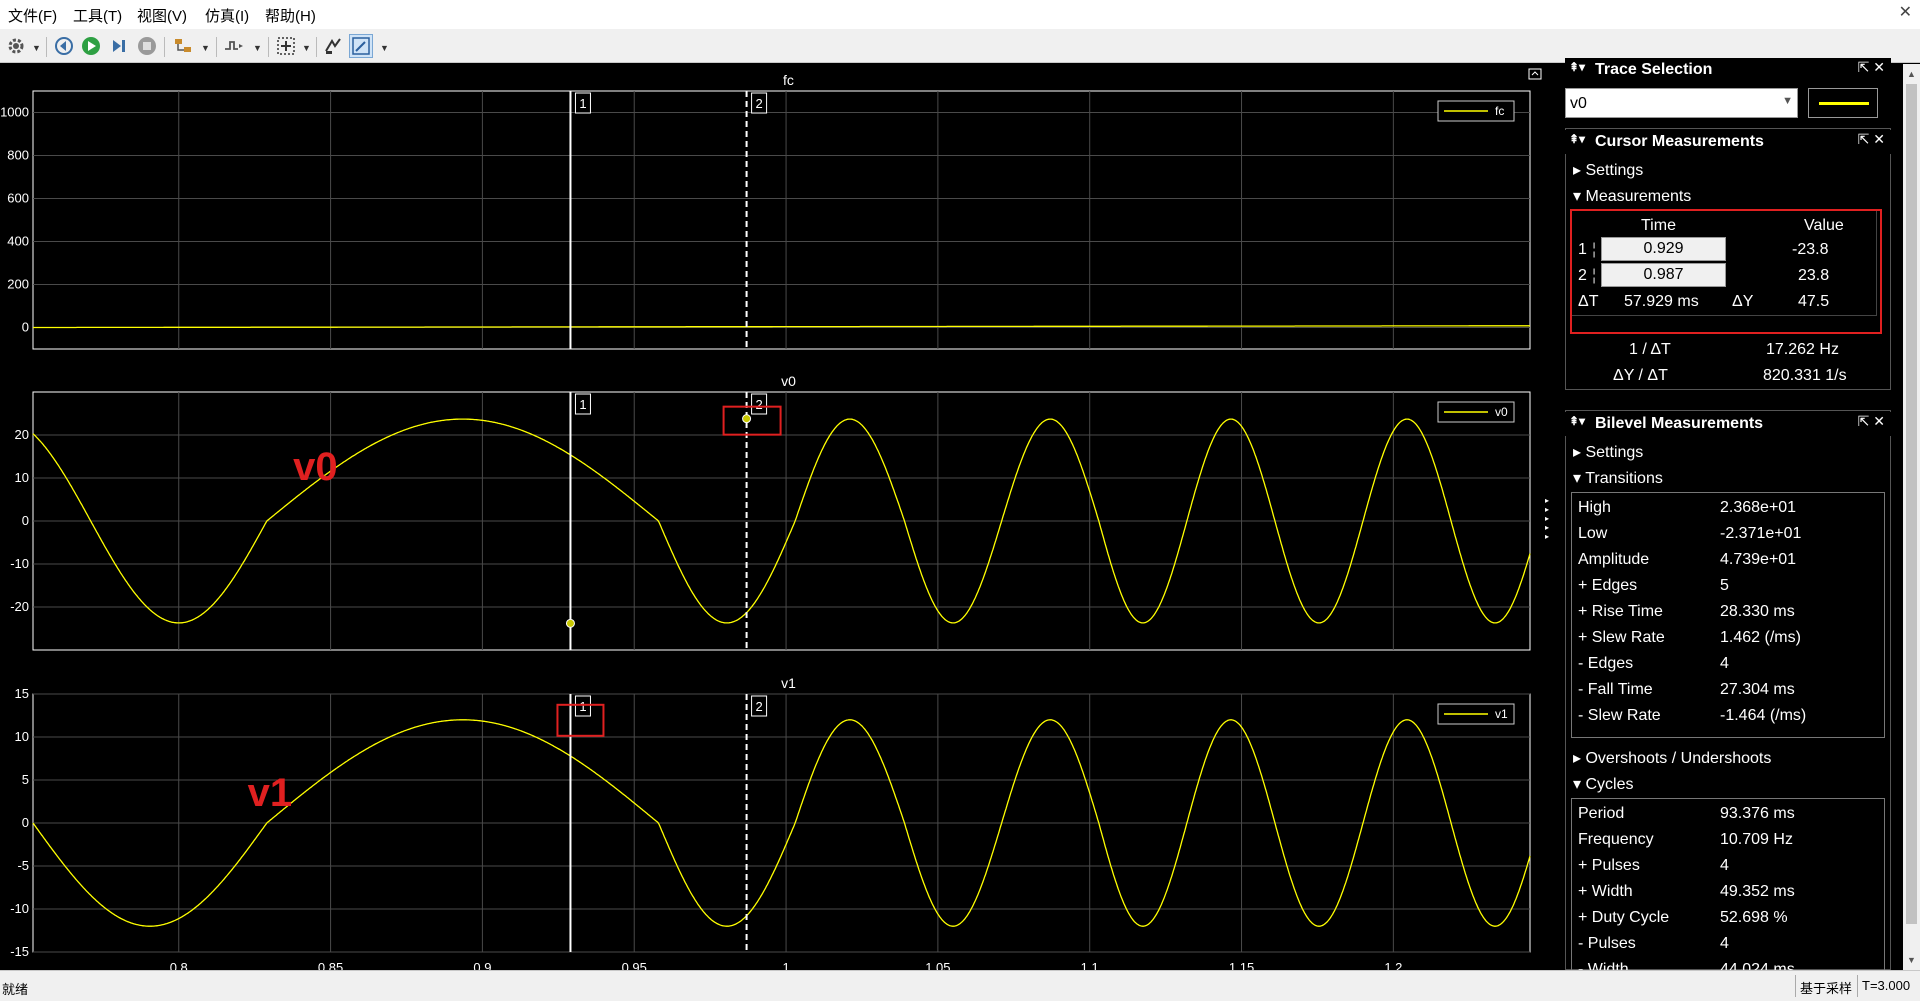 This screenshot has height=1001, width=1920. Describe the element at coordinates (18, 241) in the screenshot. I see `y-tick-label: 400` at that location.